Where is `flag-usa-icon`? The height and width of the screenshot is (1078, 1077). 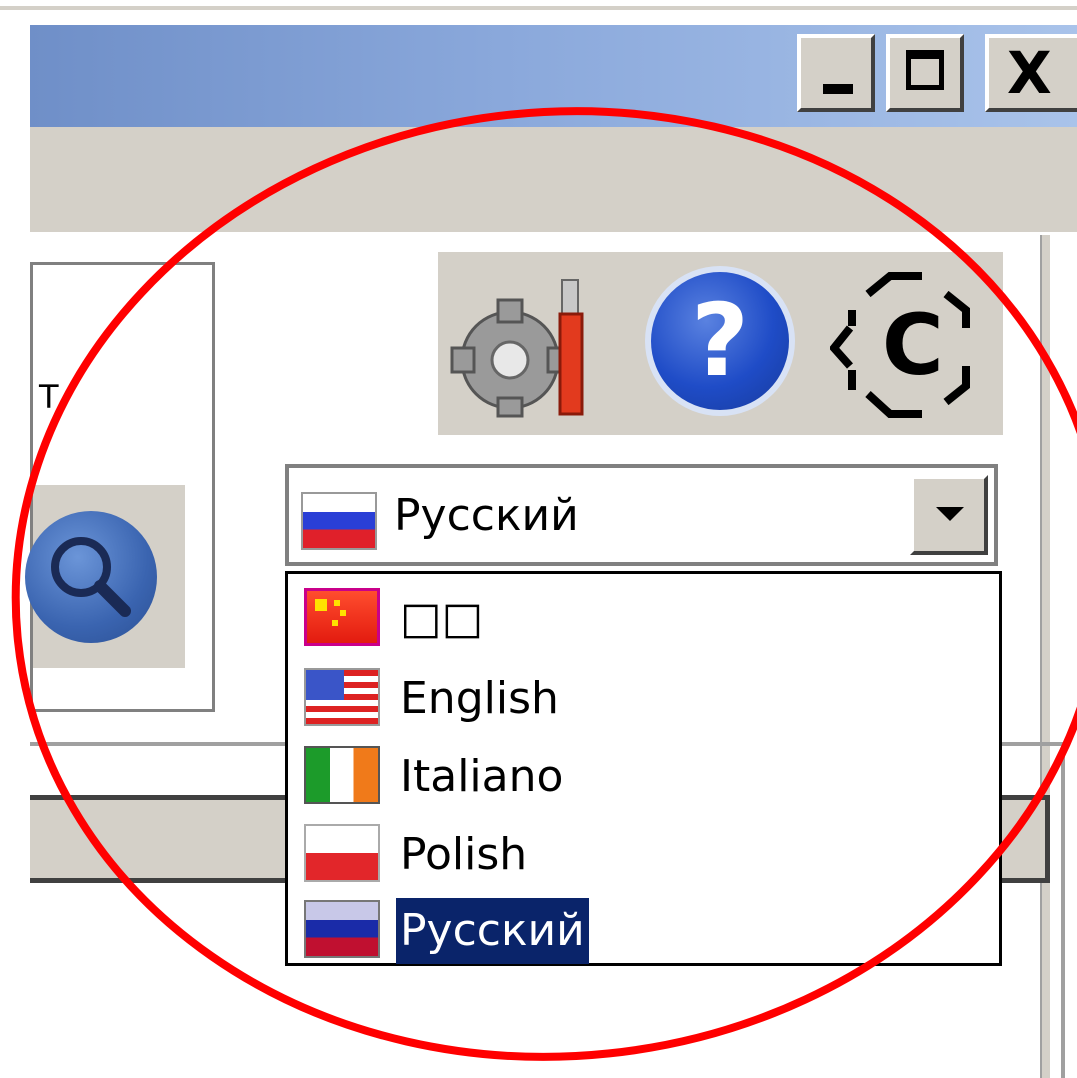
flag-usa-icon is located at coordinates (342, 697).